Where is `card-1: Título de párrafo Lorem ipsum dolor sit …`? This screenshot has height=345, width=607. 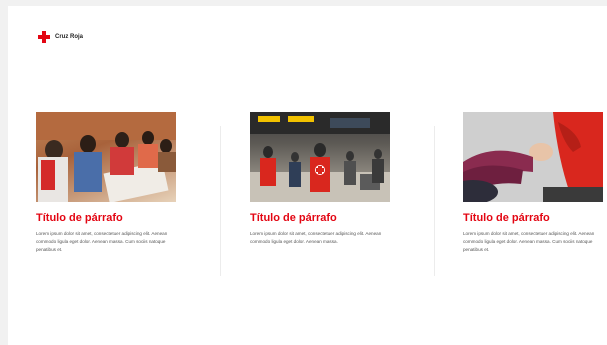 card-1: Título de párrafo Lorem ipsum dolor sit … is located at coordinates (107, 183).